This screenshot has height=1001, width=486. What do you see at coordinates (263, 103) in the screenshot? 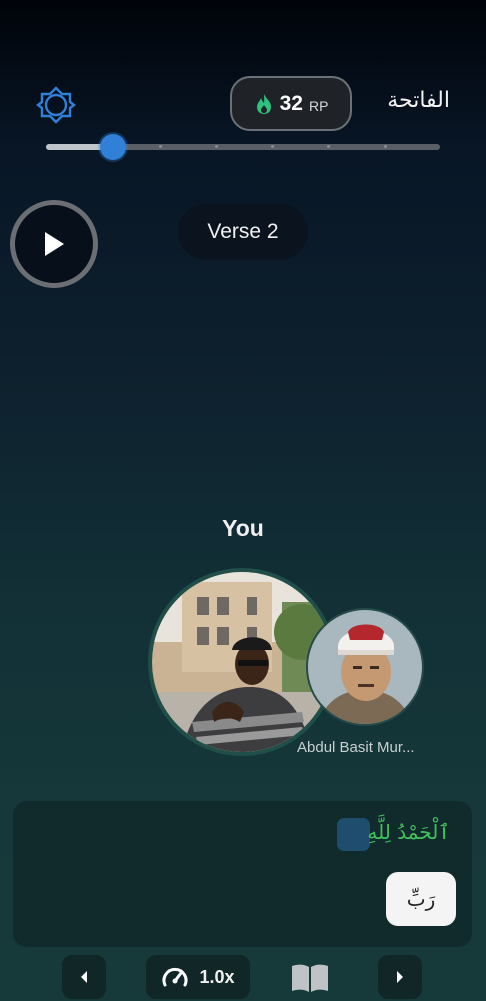
I see `flame-icon` at bounding box center [263, 103].